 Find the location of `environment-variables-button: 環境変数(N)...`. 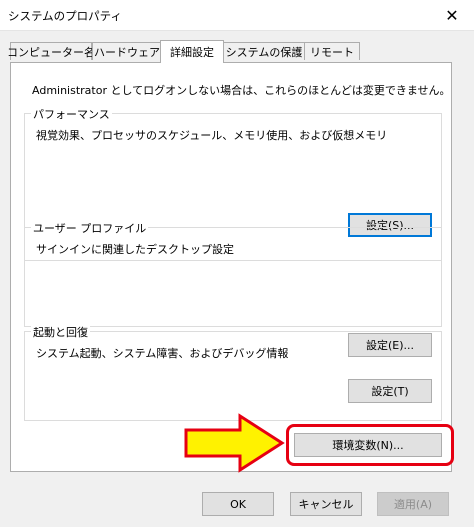

environment-variables-button: 環境変数(N)... is located at coordinates (368, 445).